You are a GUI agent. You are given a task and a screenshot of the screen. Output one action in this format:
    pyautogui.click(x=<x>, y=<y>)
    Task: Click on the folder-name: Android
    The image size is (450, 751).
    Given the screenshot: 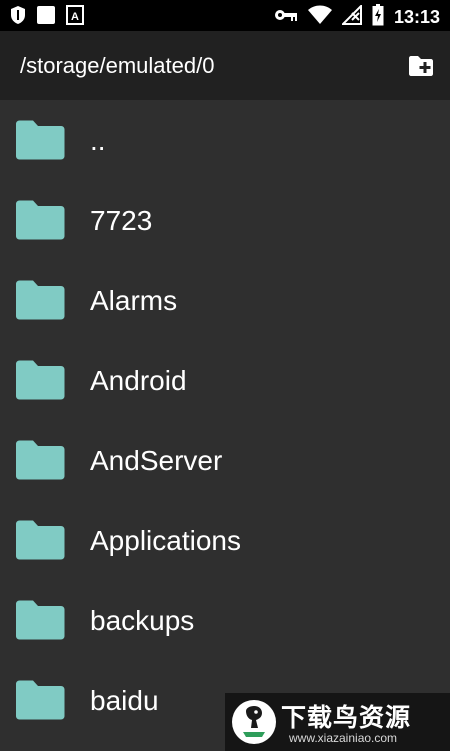 What is the action you would take?
    pyautogui.click(x=138, y=380)
    